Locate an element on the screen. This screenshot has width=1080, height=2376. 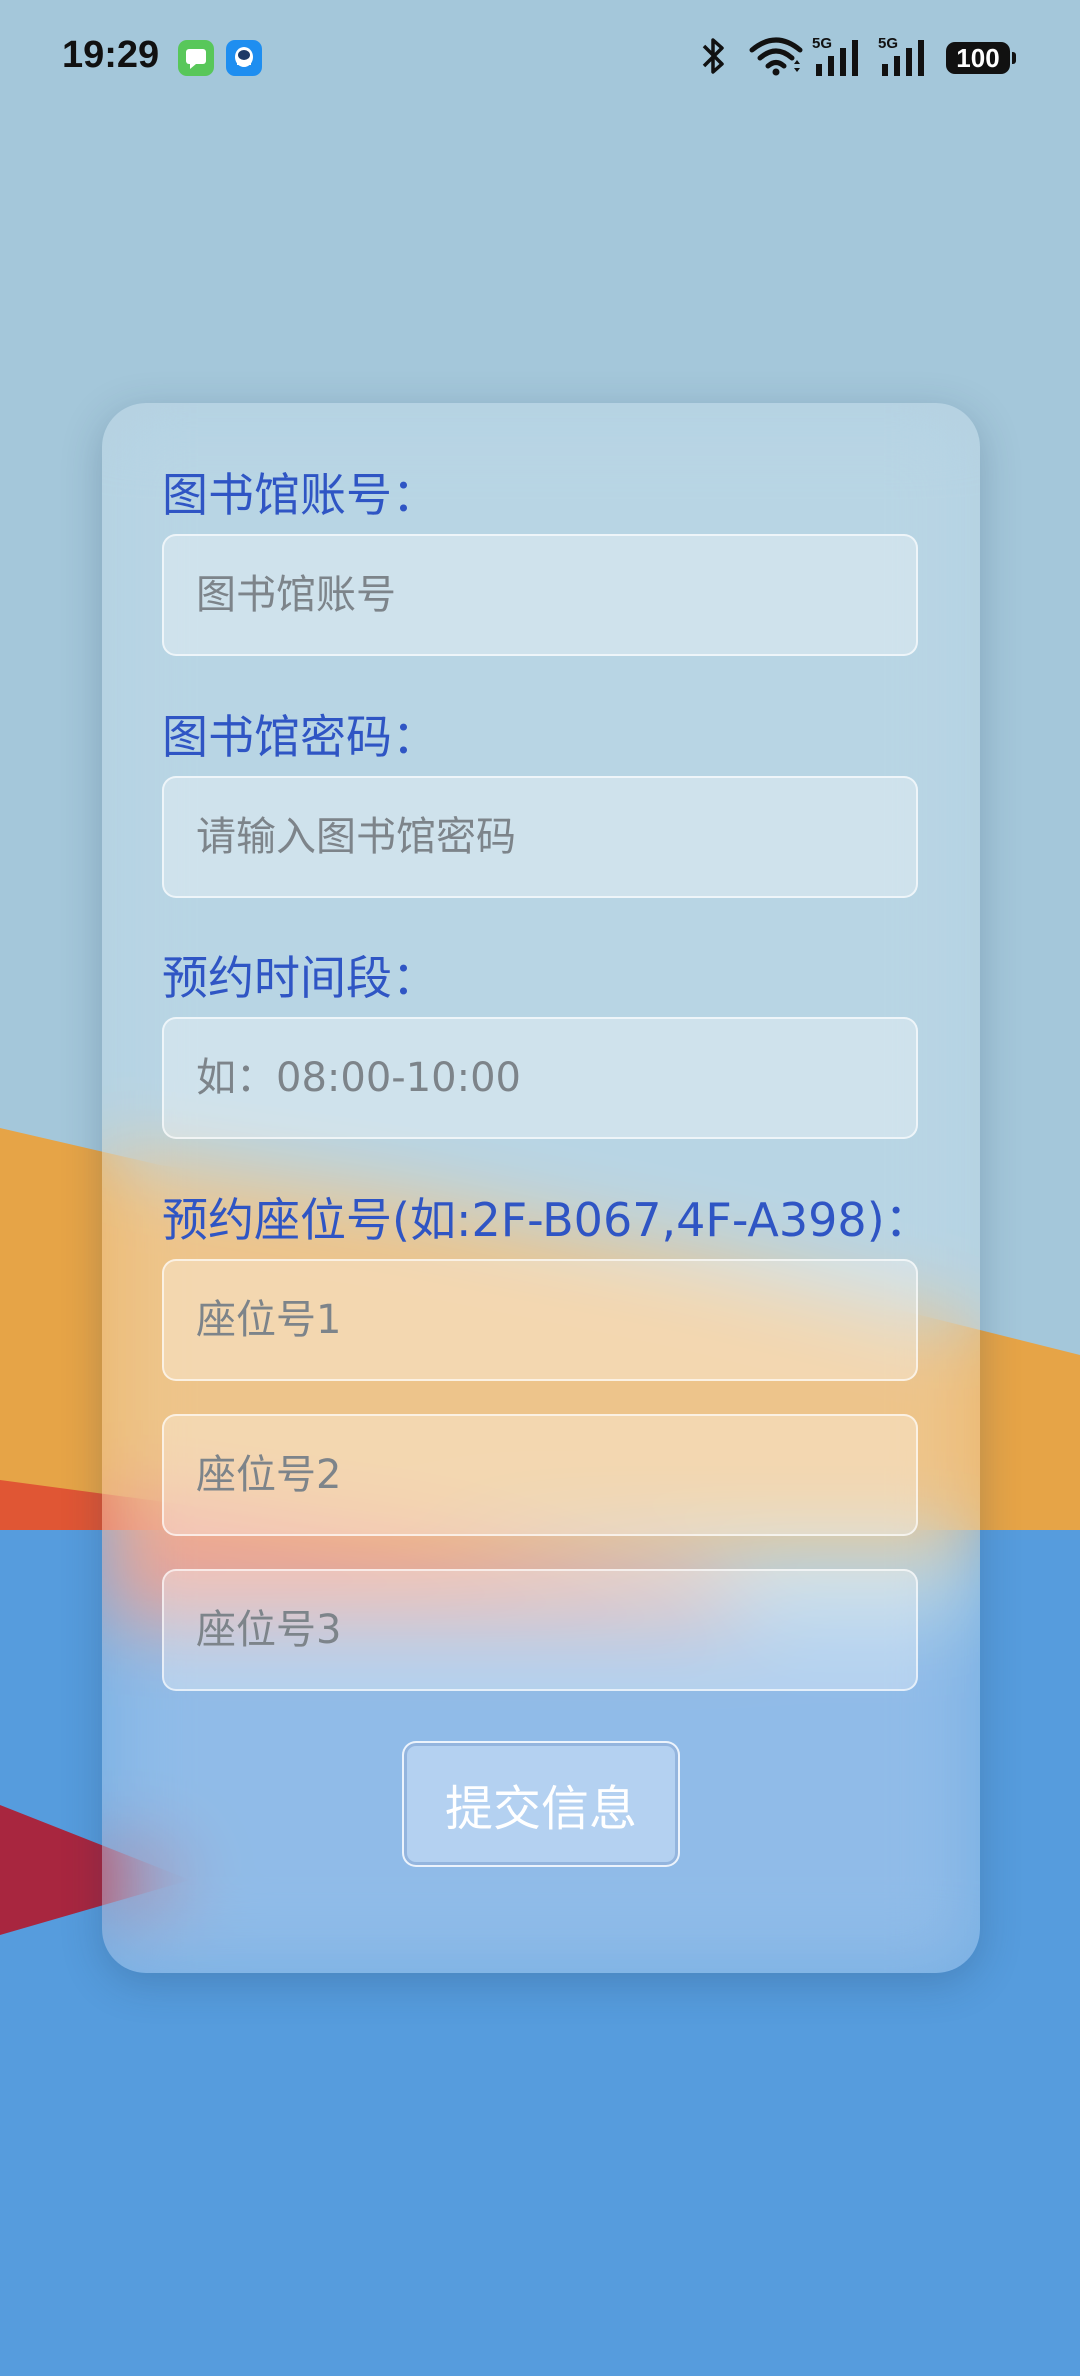
status-time: 19:29 is located at coordinates (111, 55).